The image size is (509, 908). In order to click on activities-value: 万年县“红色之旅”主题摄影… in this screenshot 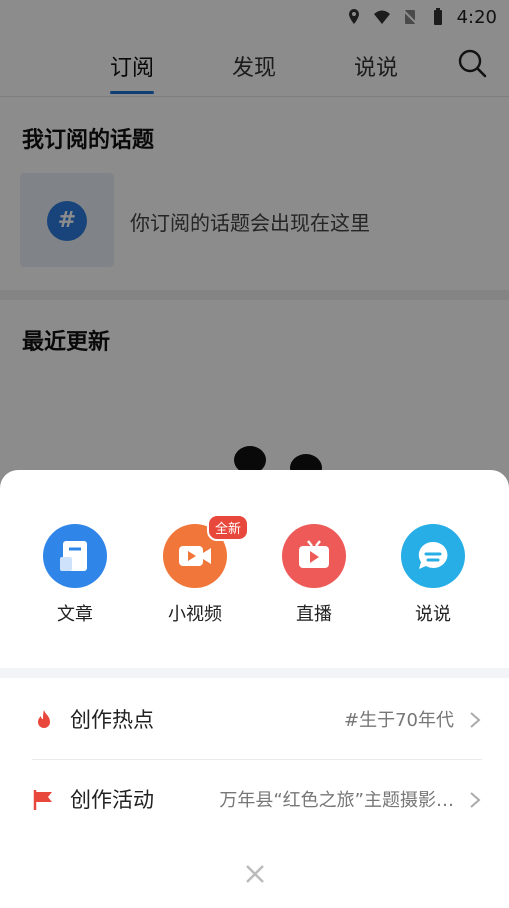, I will do `click(336, 800)`.